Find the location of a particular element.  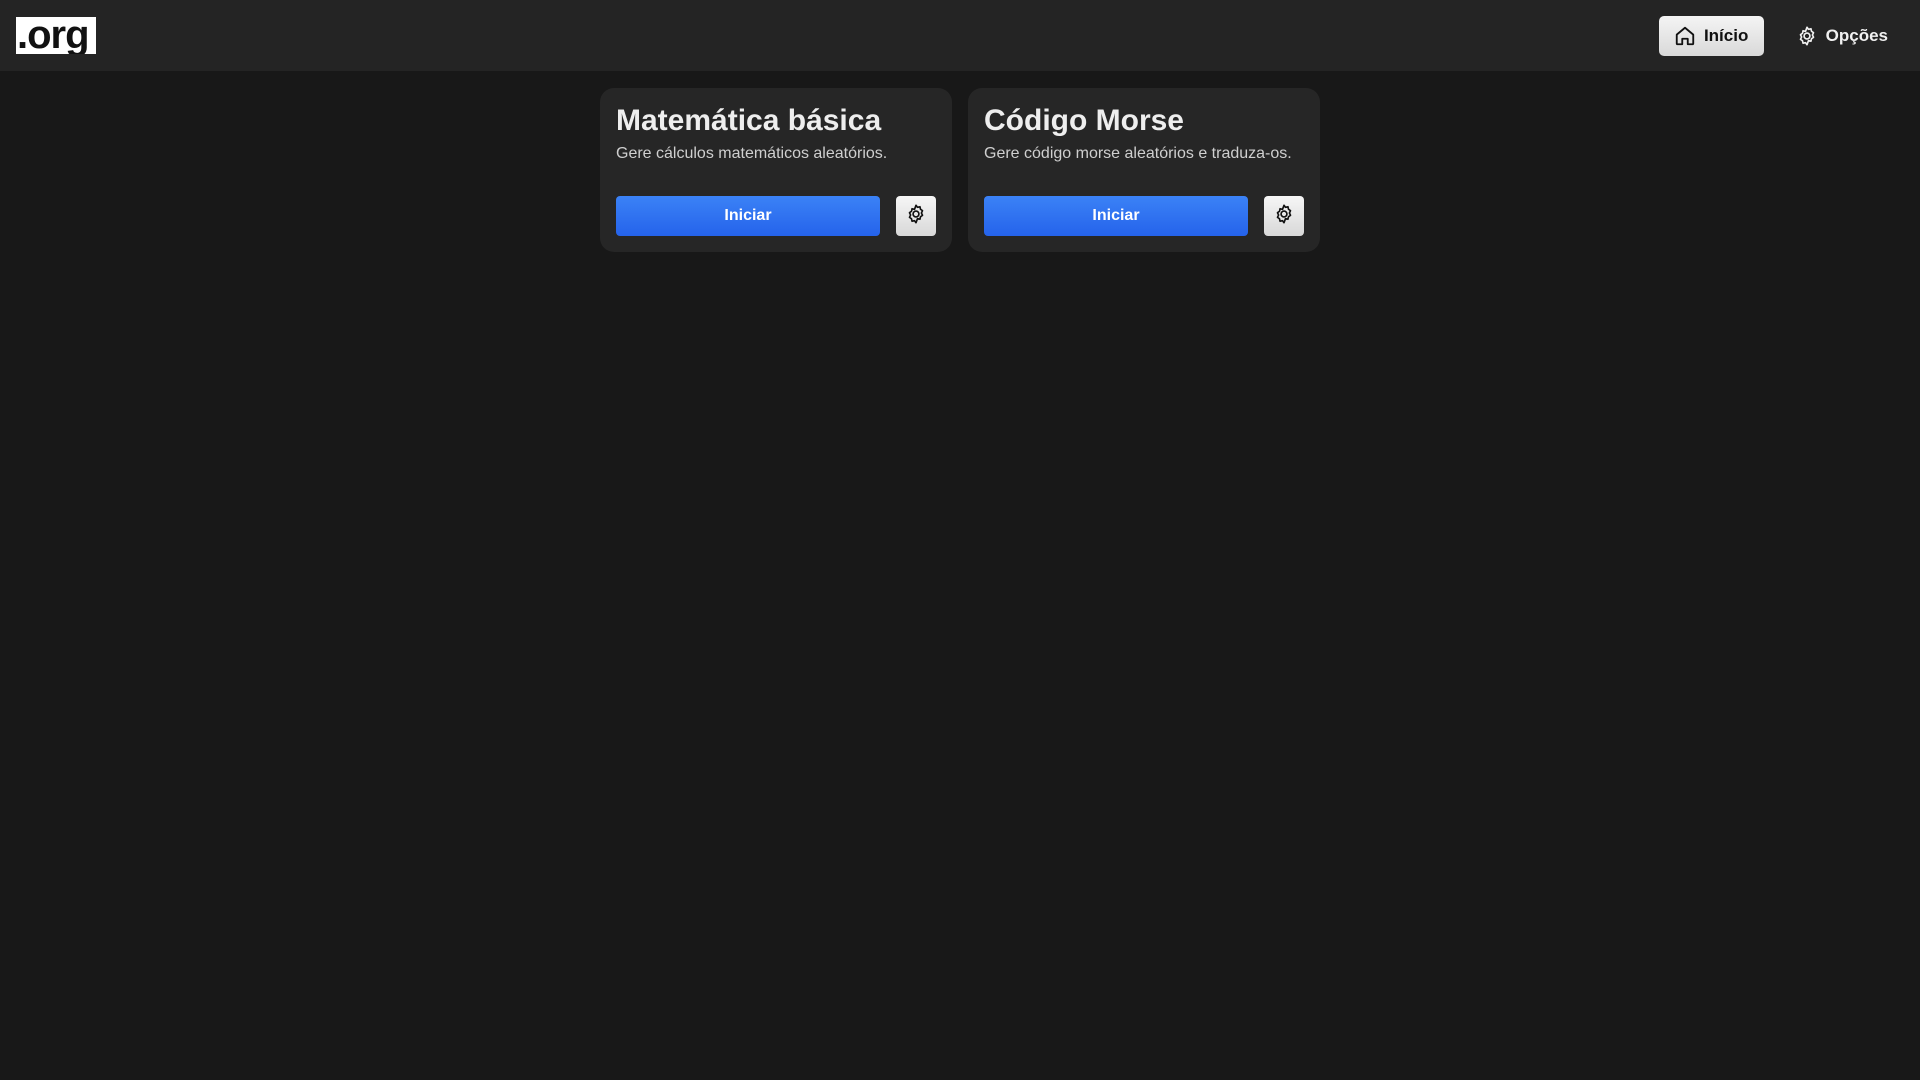

nav-options-button: Opções is located at coordinates (1842, 36).